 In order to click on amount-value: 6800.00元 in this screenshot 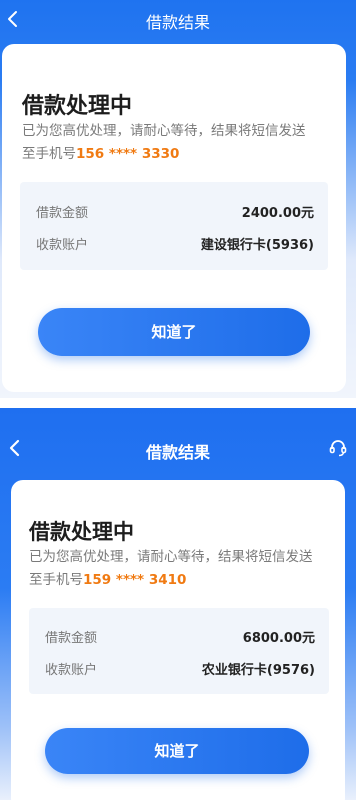, I will do `click(278, 638)`.